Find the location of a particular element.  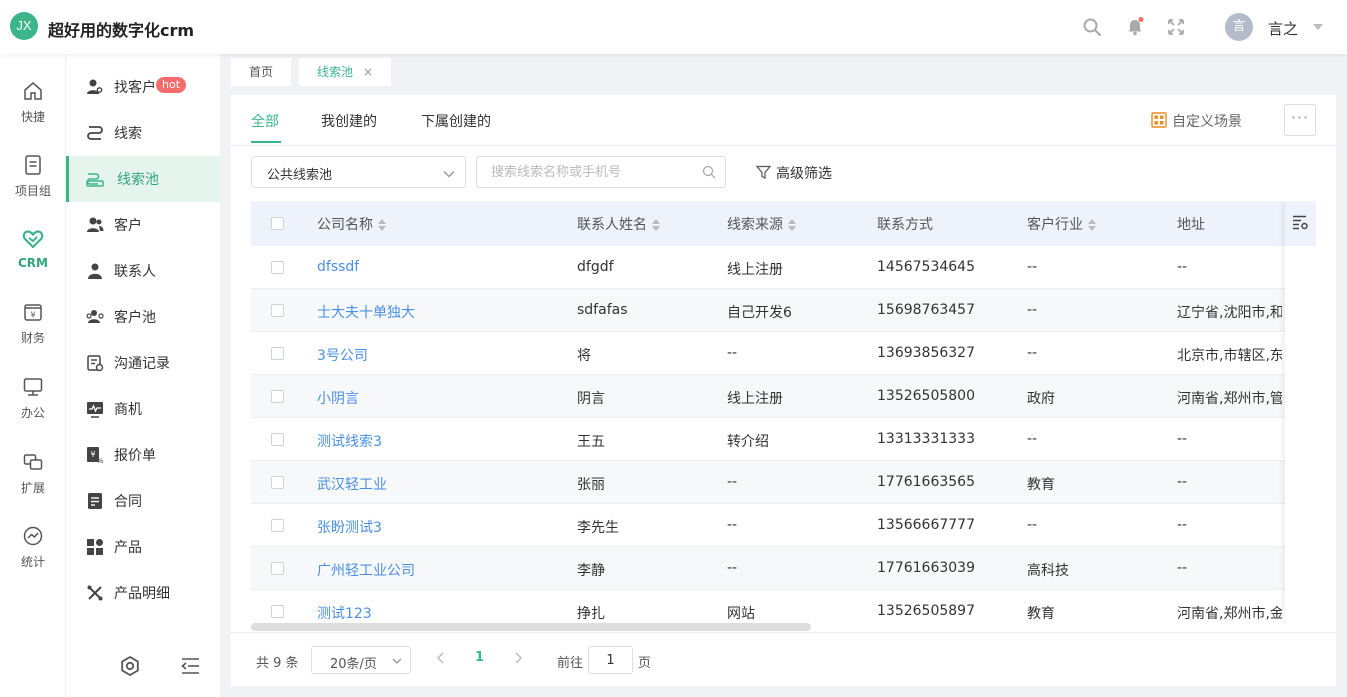

subnav-item-label: 沟通记录 is located at coordinates (142, 364).